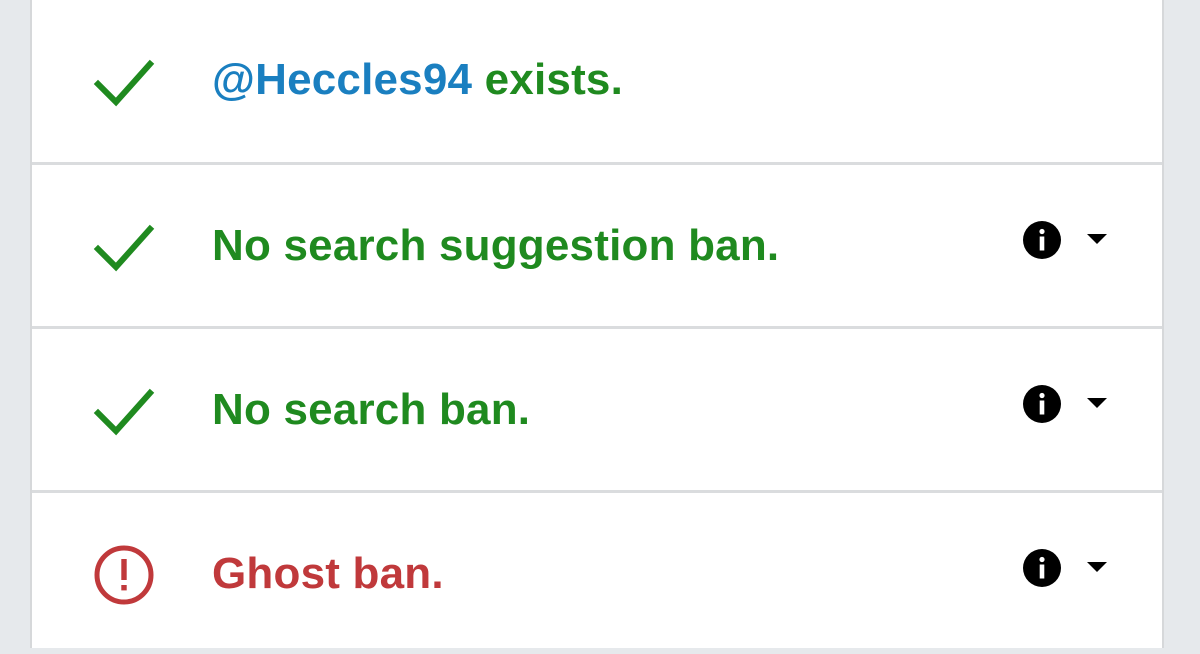 Image resolution: width=1200 pixels, height=654 pixels. I want to click on exists-text: exists., so click(548, 79).